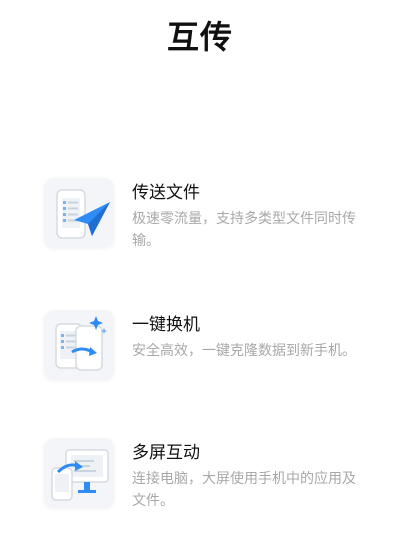 This screenshot has height=539, width=400. Describe the element at coordinates (199, 37) in the screenshot. I see `page-title: 互传` at that location.